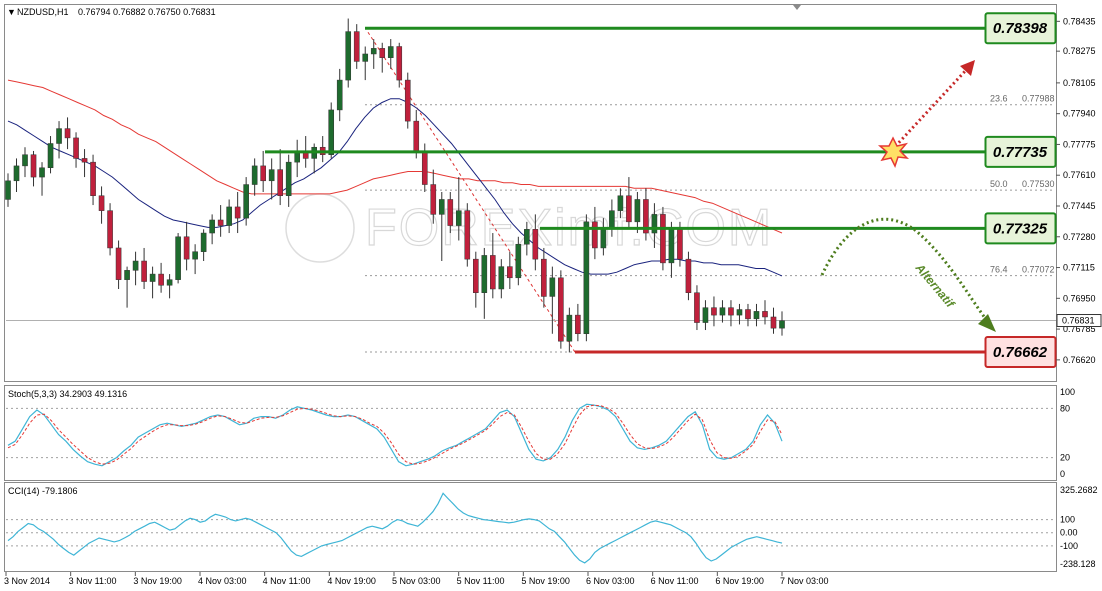 The height and width of the screenshot is (591, 1102). What do you see at coordinates (1079, 83) in the screenshot?
I see `price-tick-label: 0.78105` at bounding box center [1079, 83].